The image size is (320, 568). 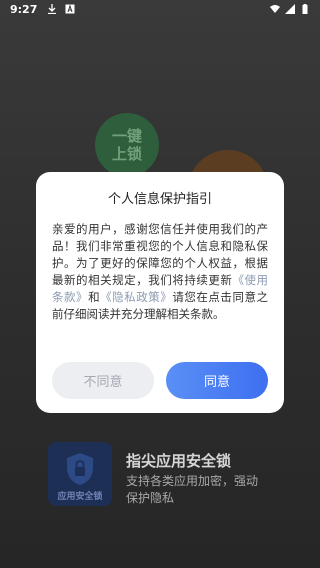 I want to click on feature-row: 应用安全锁 指尖应用安全锁 支持各类应用加密，强动 保护隐私, so click(x=178, y=476).